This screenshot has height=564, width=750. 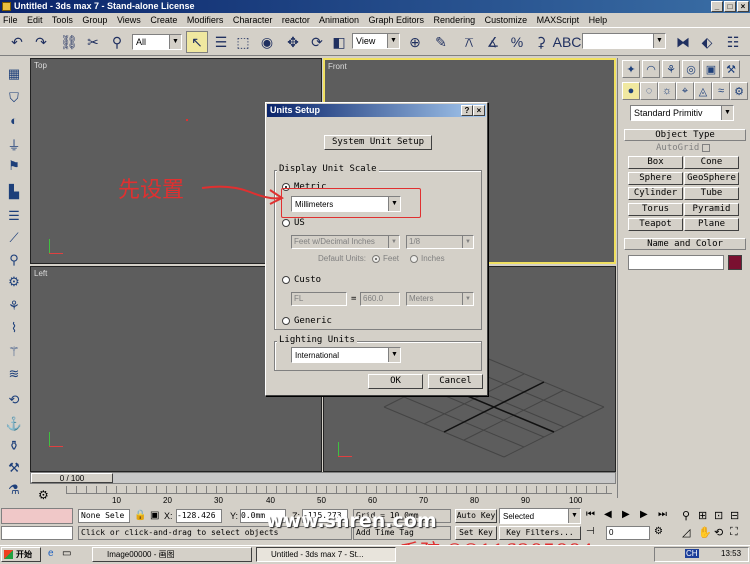 What do you see at coordinates (731, 69) in the screenshot?
I see `utilities-tab-icon: ⚒` at bounding box center [731, 69].